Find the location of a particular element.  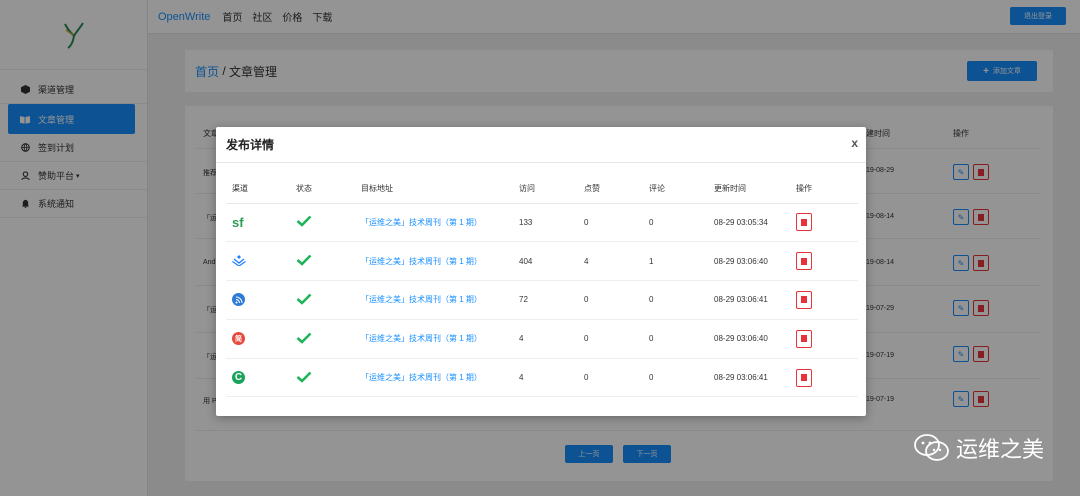

modal-close-button: x is located at coordinates (854, 143).